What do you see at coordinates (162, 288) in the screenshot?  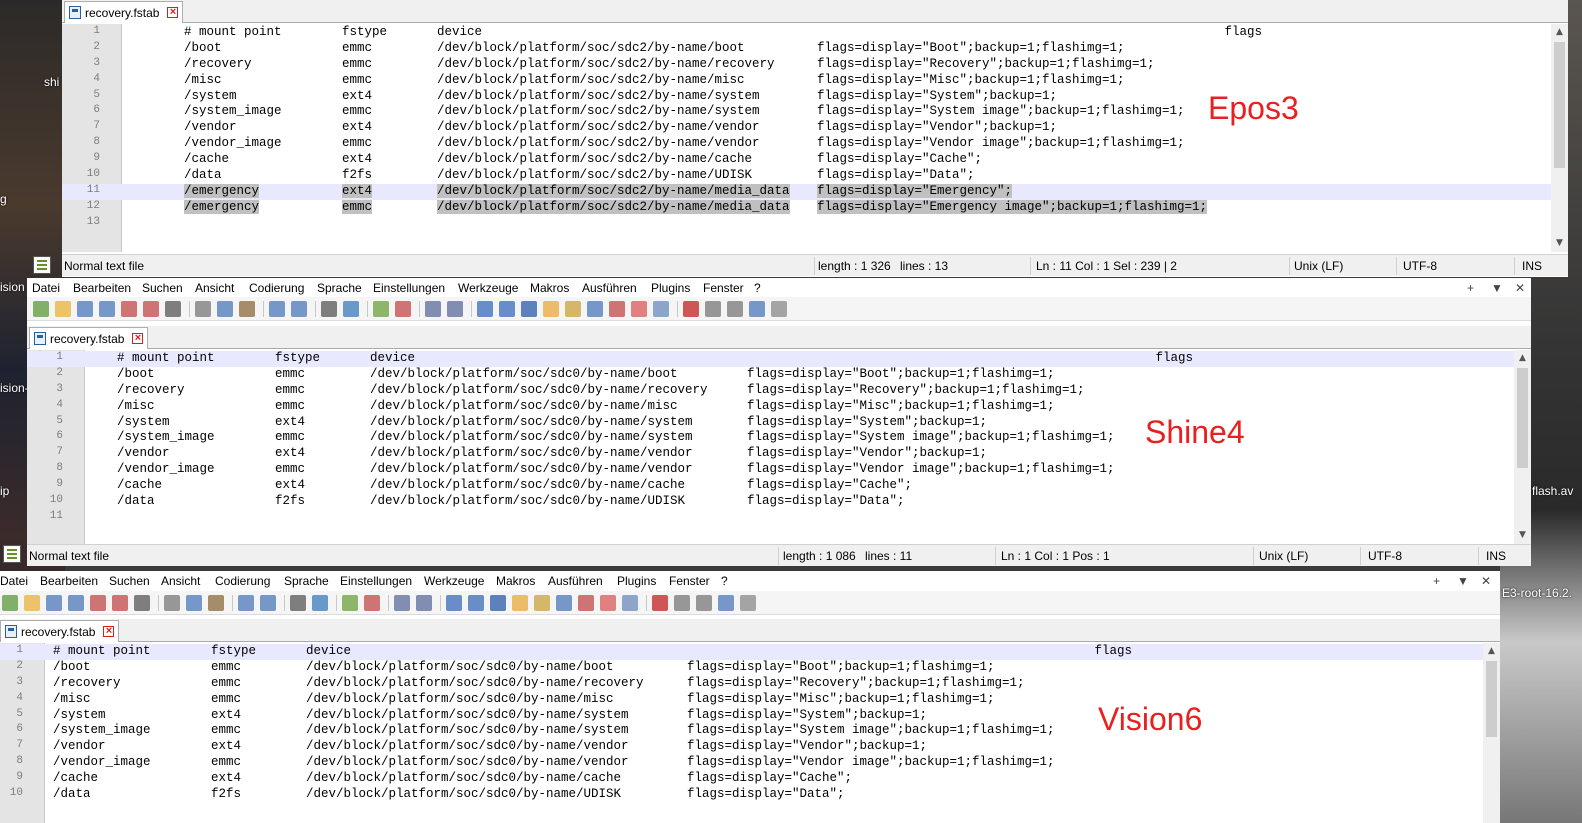 I see `menu-item: Suchen` at bounding box center [162, 288].